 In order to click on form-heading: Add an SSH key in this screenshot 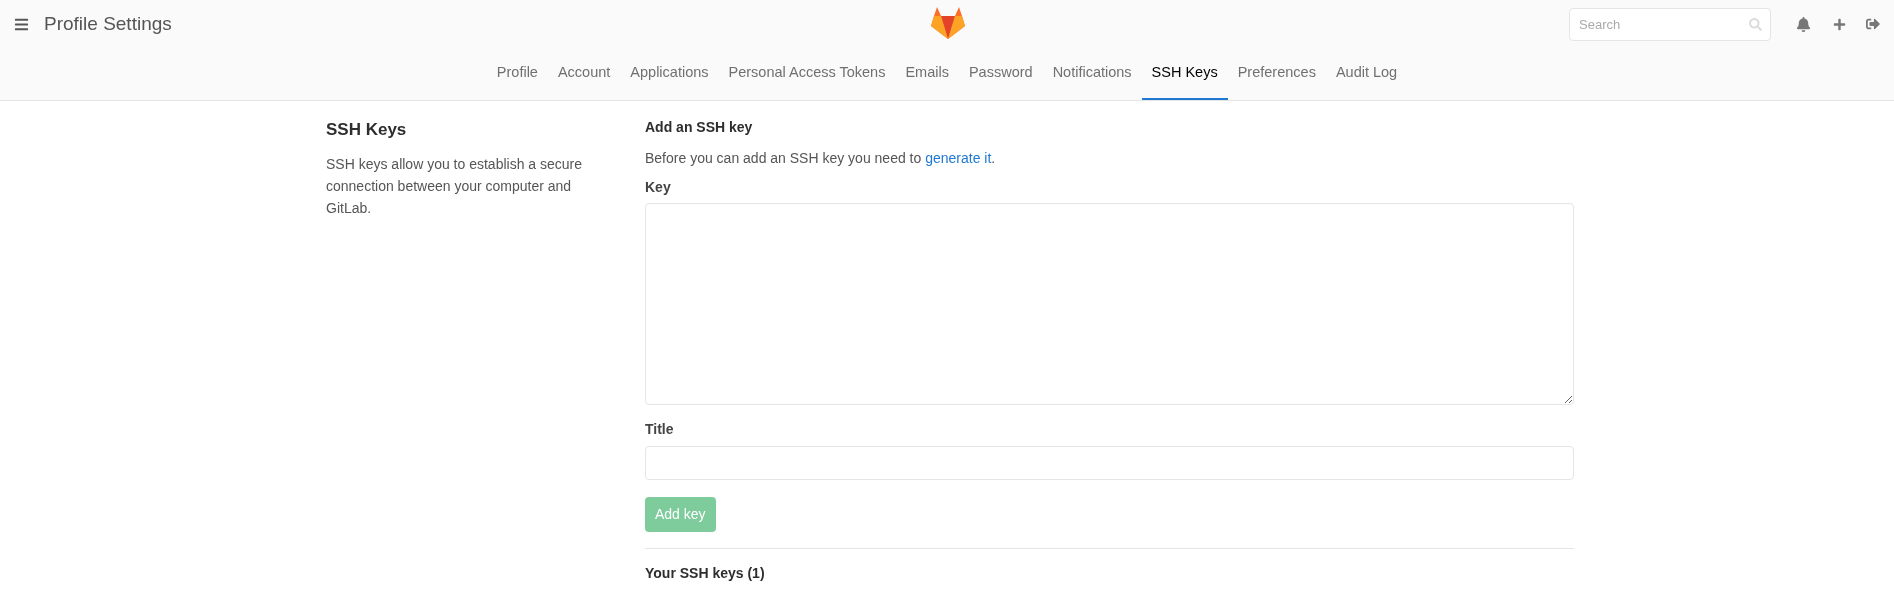, I will do `click(699, 127)`.